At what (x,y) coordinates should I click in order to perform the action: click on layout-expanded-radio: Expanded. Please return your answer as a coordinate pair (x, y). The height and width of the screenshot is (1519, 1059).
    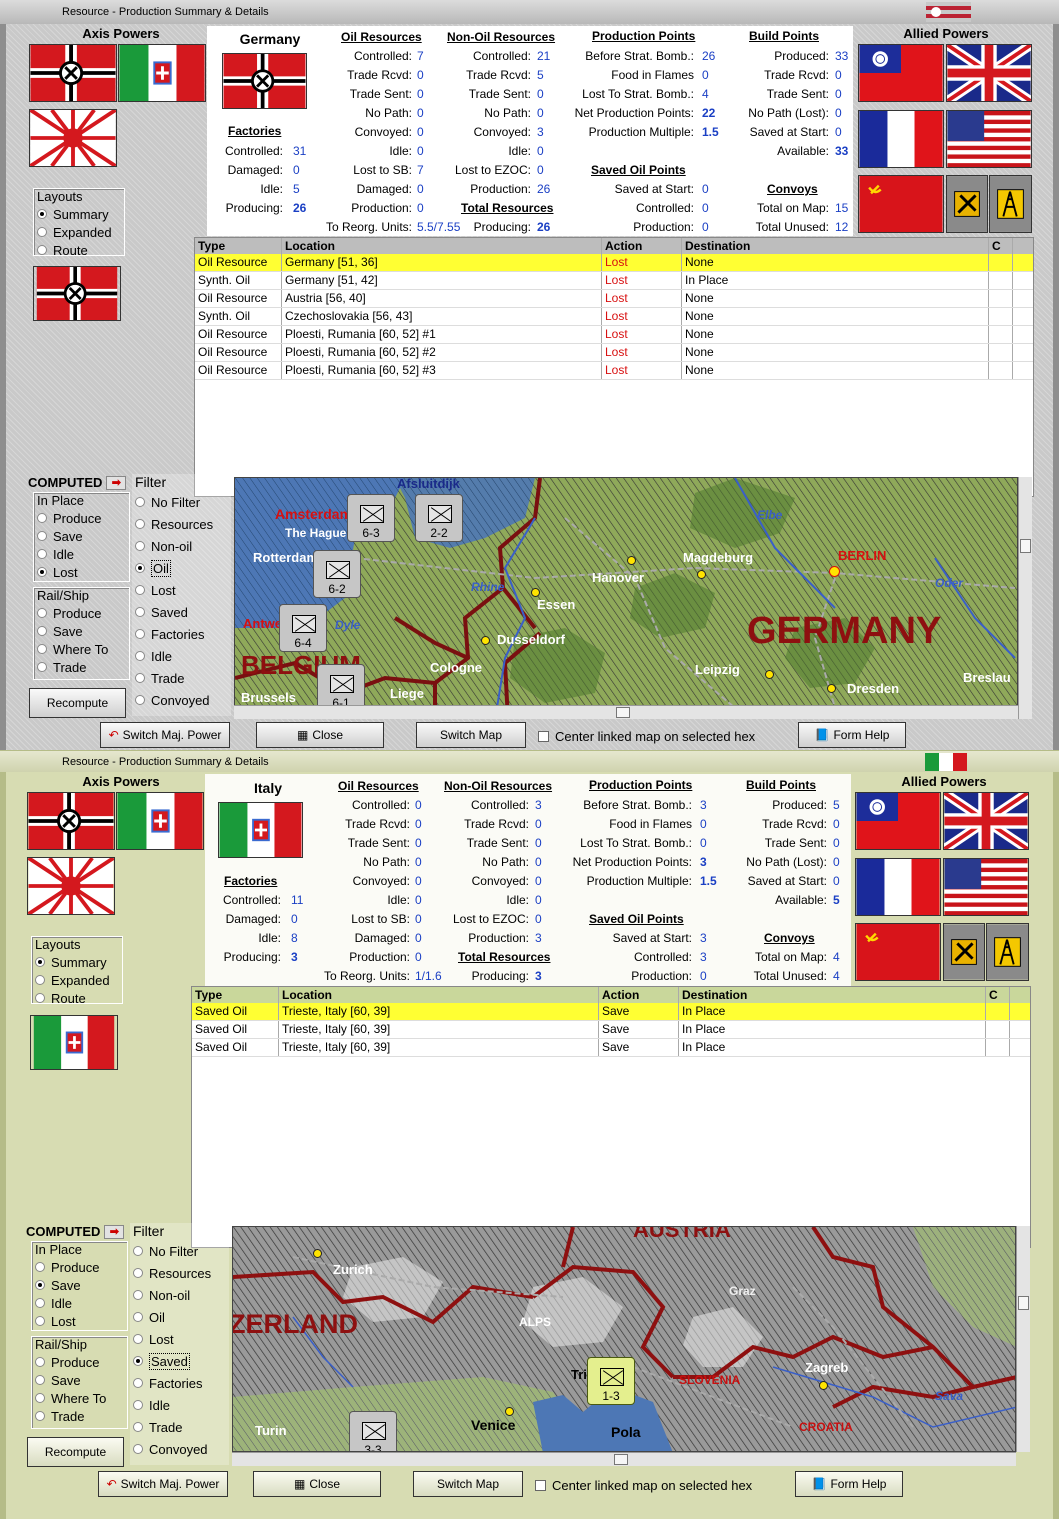
    Looking at the image, I should click on (80, 232).